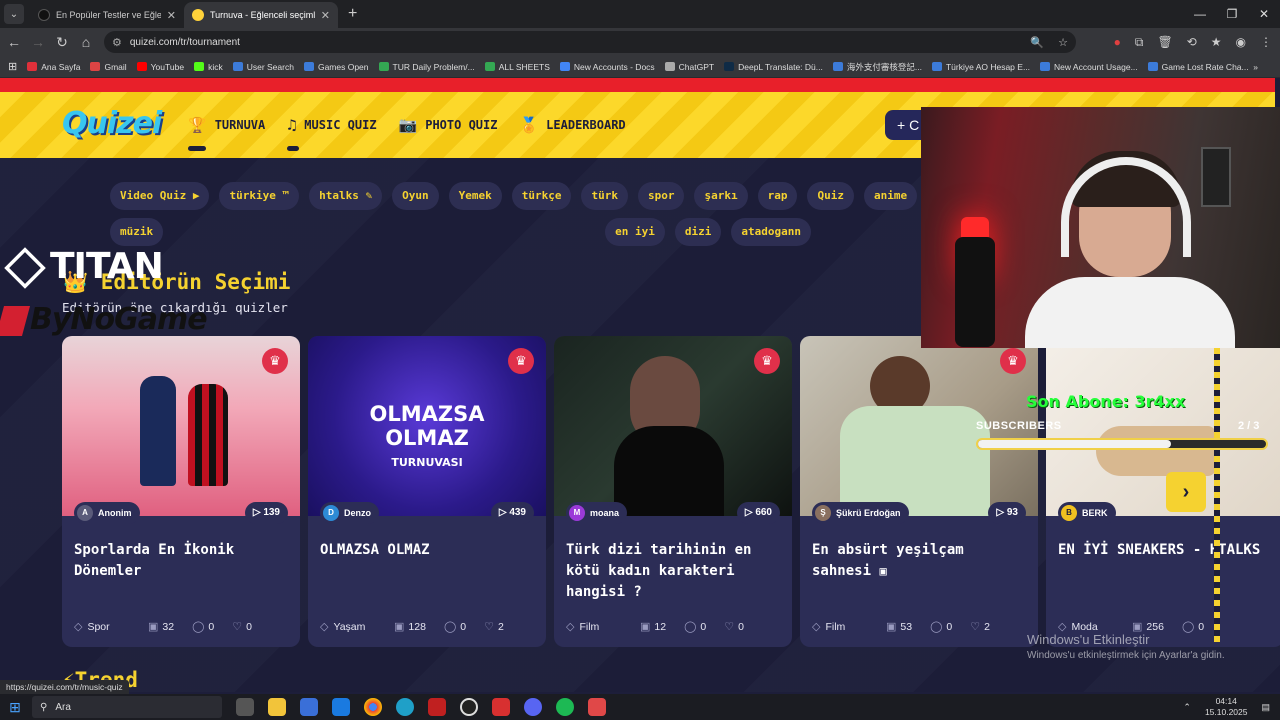 This screenshot has width=1280, height=720. What do you see at coordinates (108, 67) in the screenshot?
I see `bookmark: Gmail` at bounding box center [108, 67].